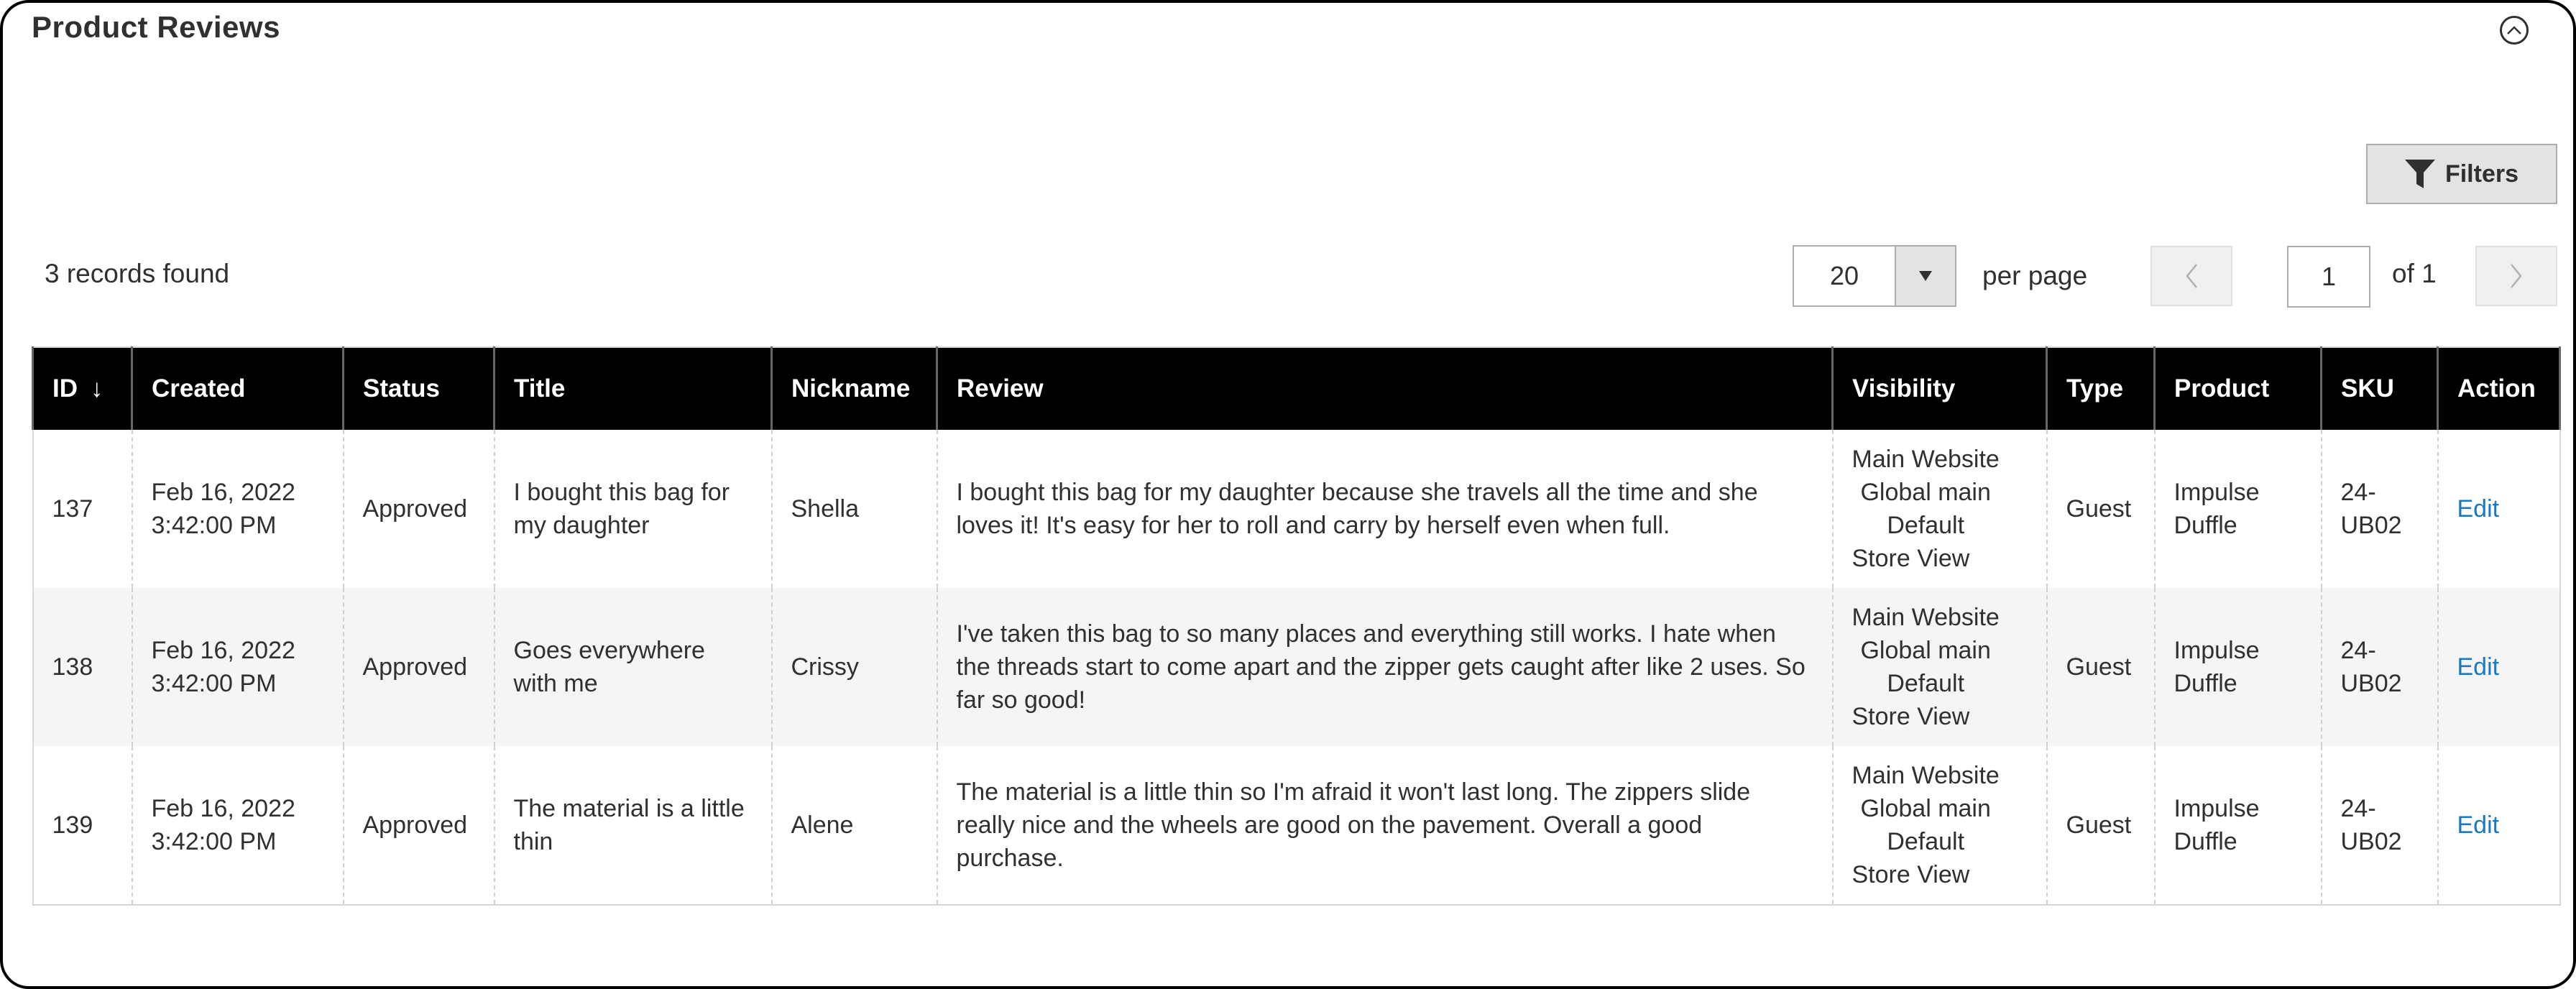 The width and height of the screenshot is (2576, 989). Describe the element at coordinates (2101, 388) in the screenshot. I see `column-header-type: Type` at that location.